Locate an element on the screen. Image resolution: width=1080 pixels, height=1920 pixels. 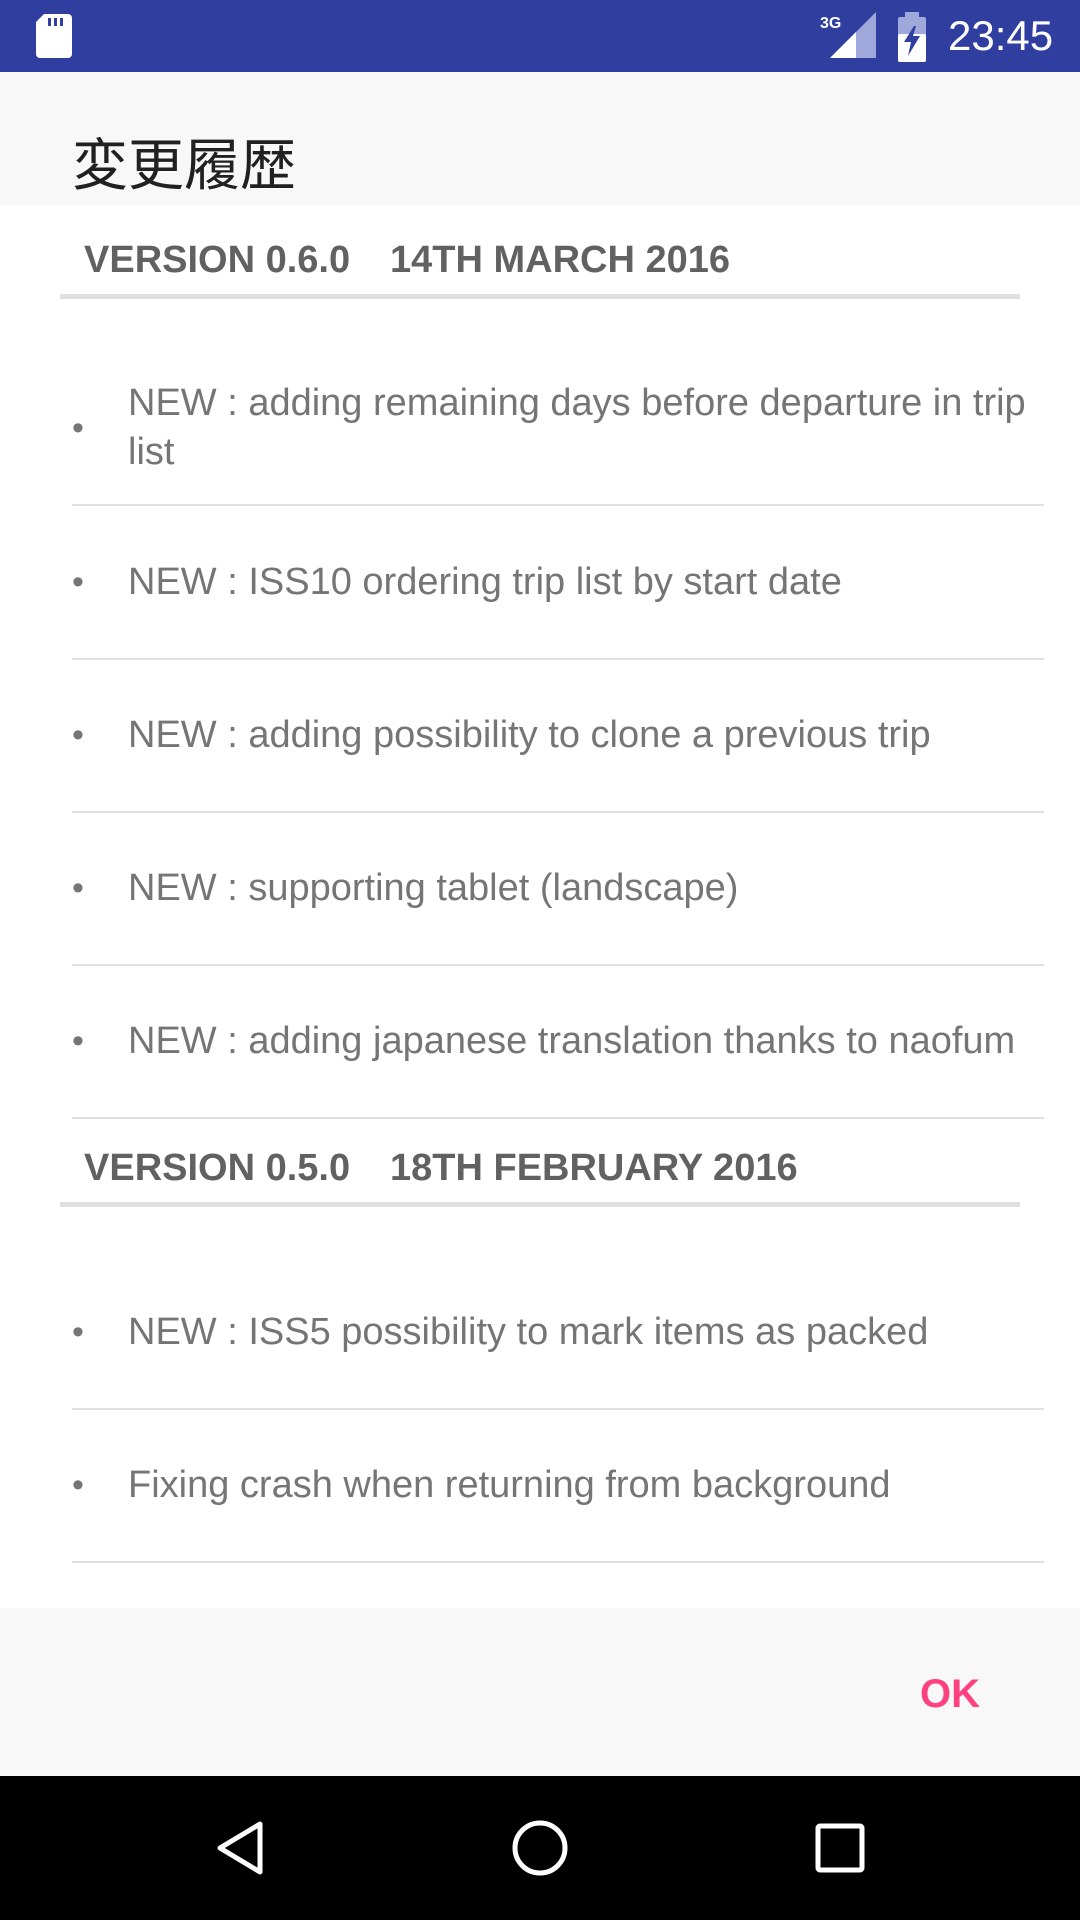
navigation-bar is located at coordinates (540, 1848).